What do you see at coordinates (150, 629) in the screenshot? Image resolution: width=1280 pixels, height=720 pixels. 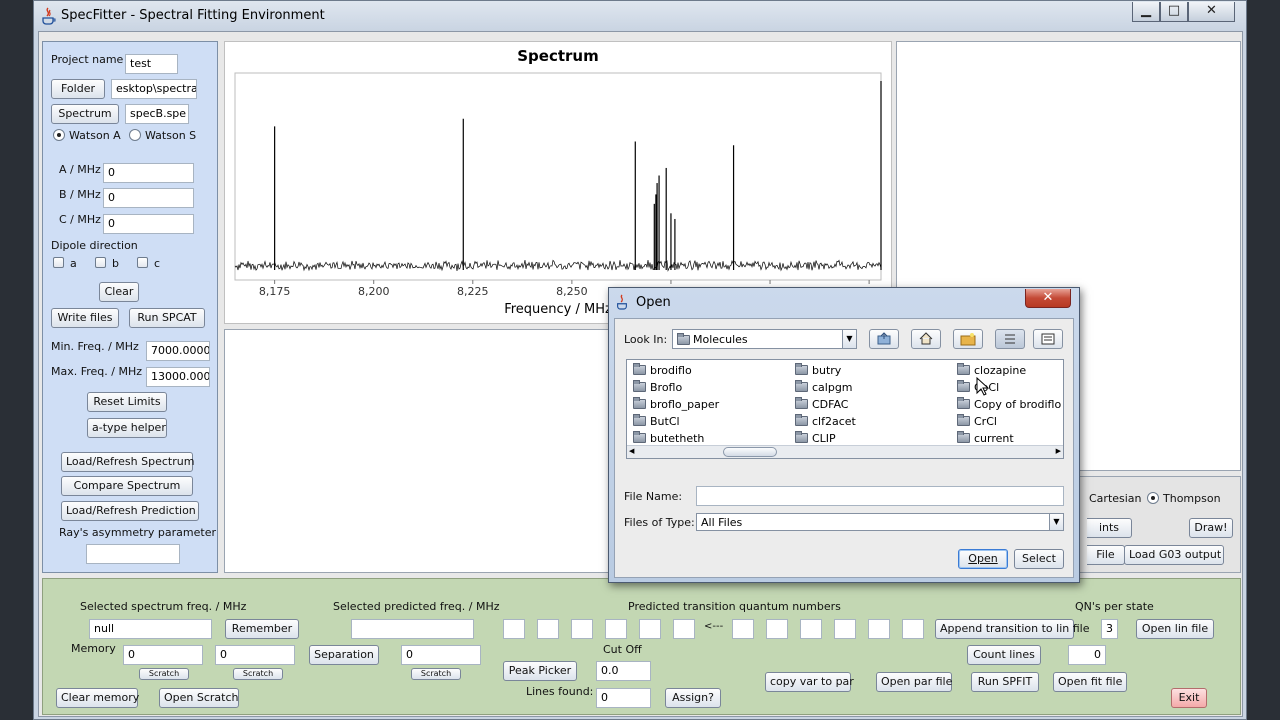 I see `selected-spectrum-freq-input: null` at bounding box center [150, 629].